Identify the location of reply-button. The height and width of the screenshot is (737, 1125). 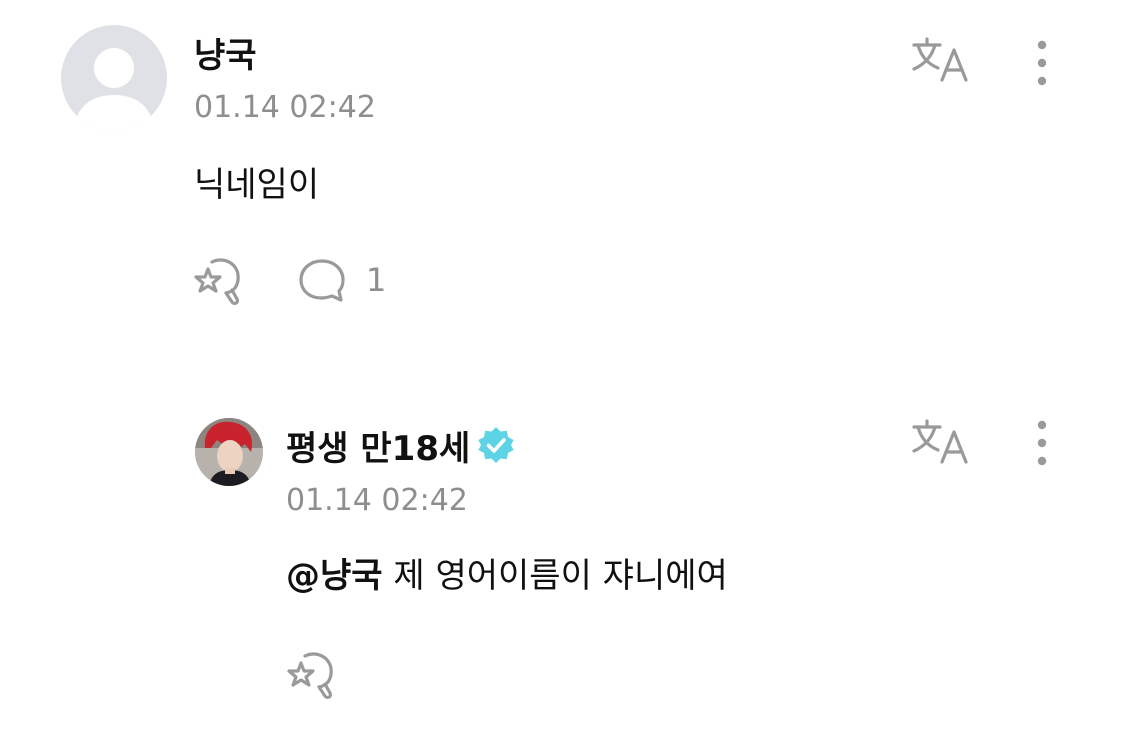
(322, 281).